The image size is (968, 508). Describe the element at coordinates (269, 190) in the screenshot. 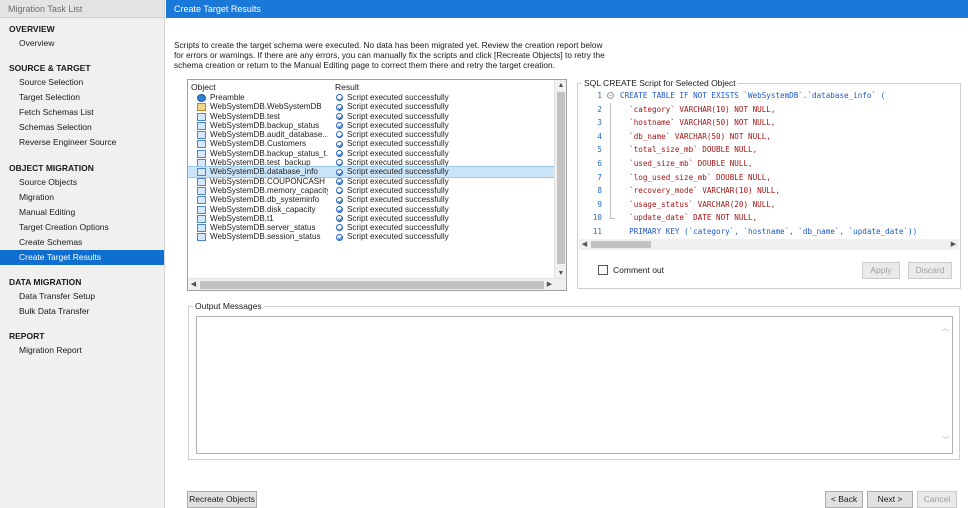

I see `object-name: WebSystemDB.memory_capacity` at that location.